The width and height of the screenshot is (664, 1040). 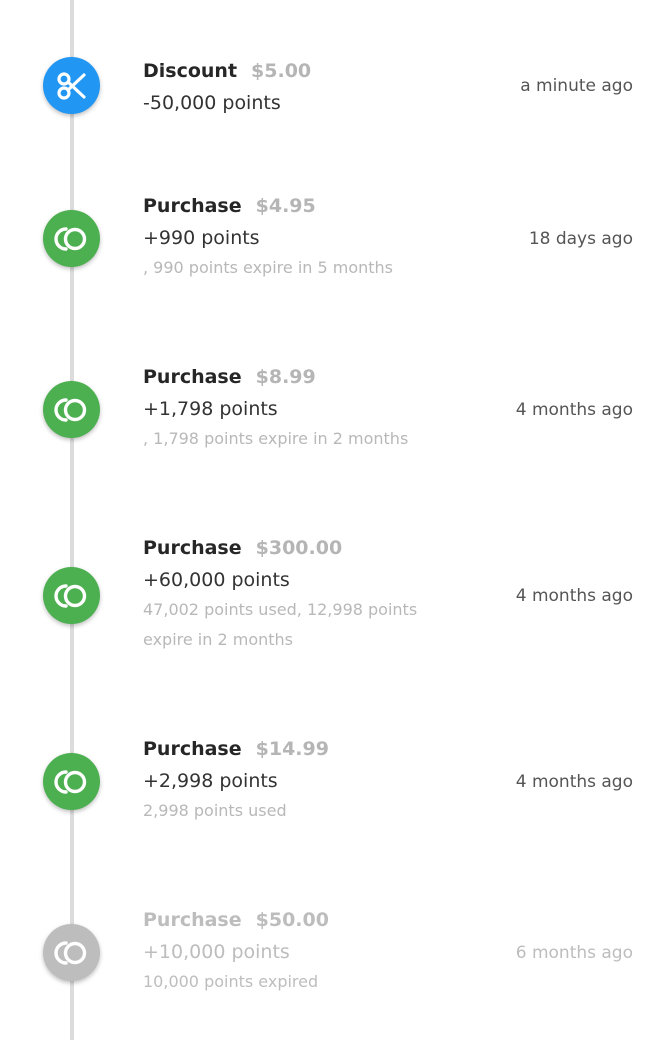 I want to click on timestamp: a minute ago, so click(x=576, y=86).